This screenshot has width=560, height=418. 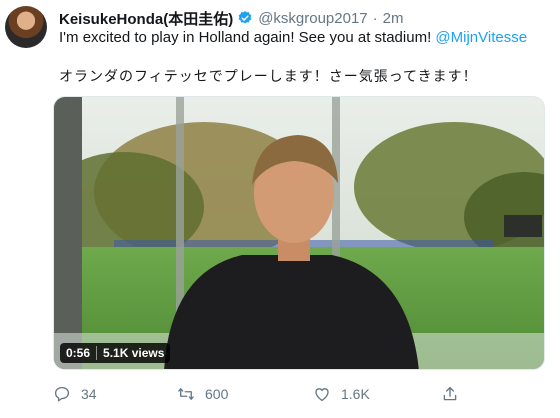 I want to click on reply-icon, so click(x=62, y=394).